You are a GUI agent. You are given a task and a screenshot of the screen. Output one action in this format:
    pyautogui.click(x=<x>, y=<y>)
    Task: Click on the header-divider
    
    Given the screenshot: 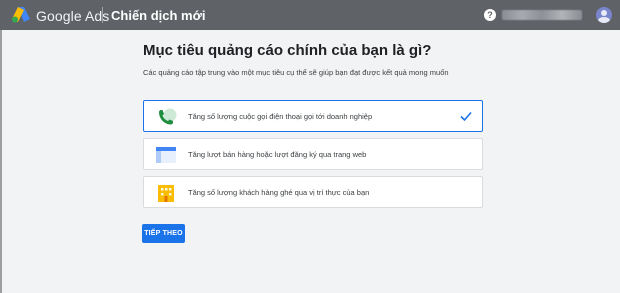 What is the action you would take?
    pyautogui.click(x=102, y=15)
    